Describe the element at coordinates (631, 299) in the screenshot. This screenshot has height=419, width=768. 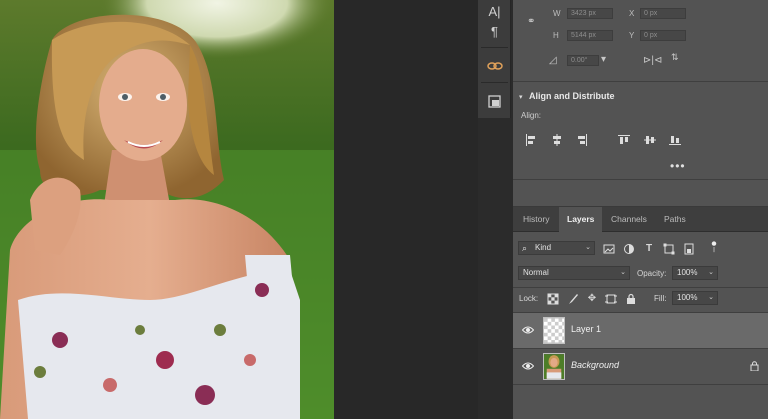
I see `lock-all-icon` at that location.